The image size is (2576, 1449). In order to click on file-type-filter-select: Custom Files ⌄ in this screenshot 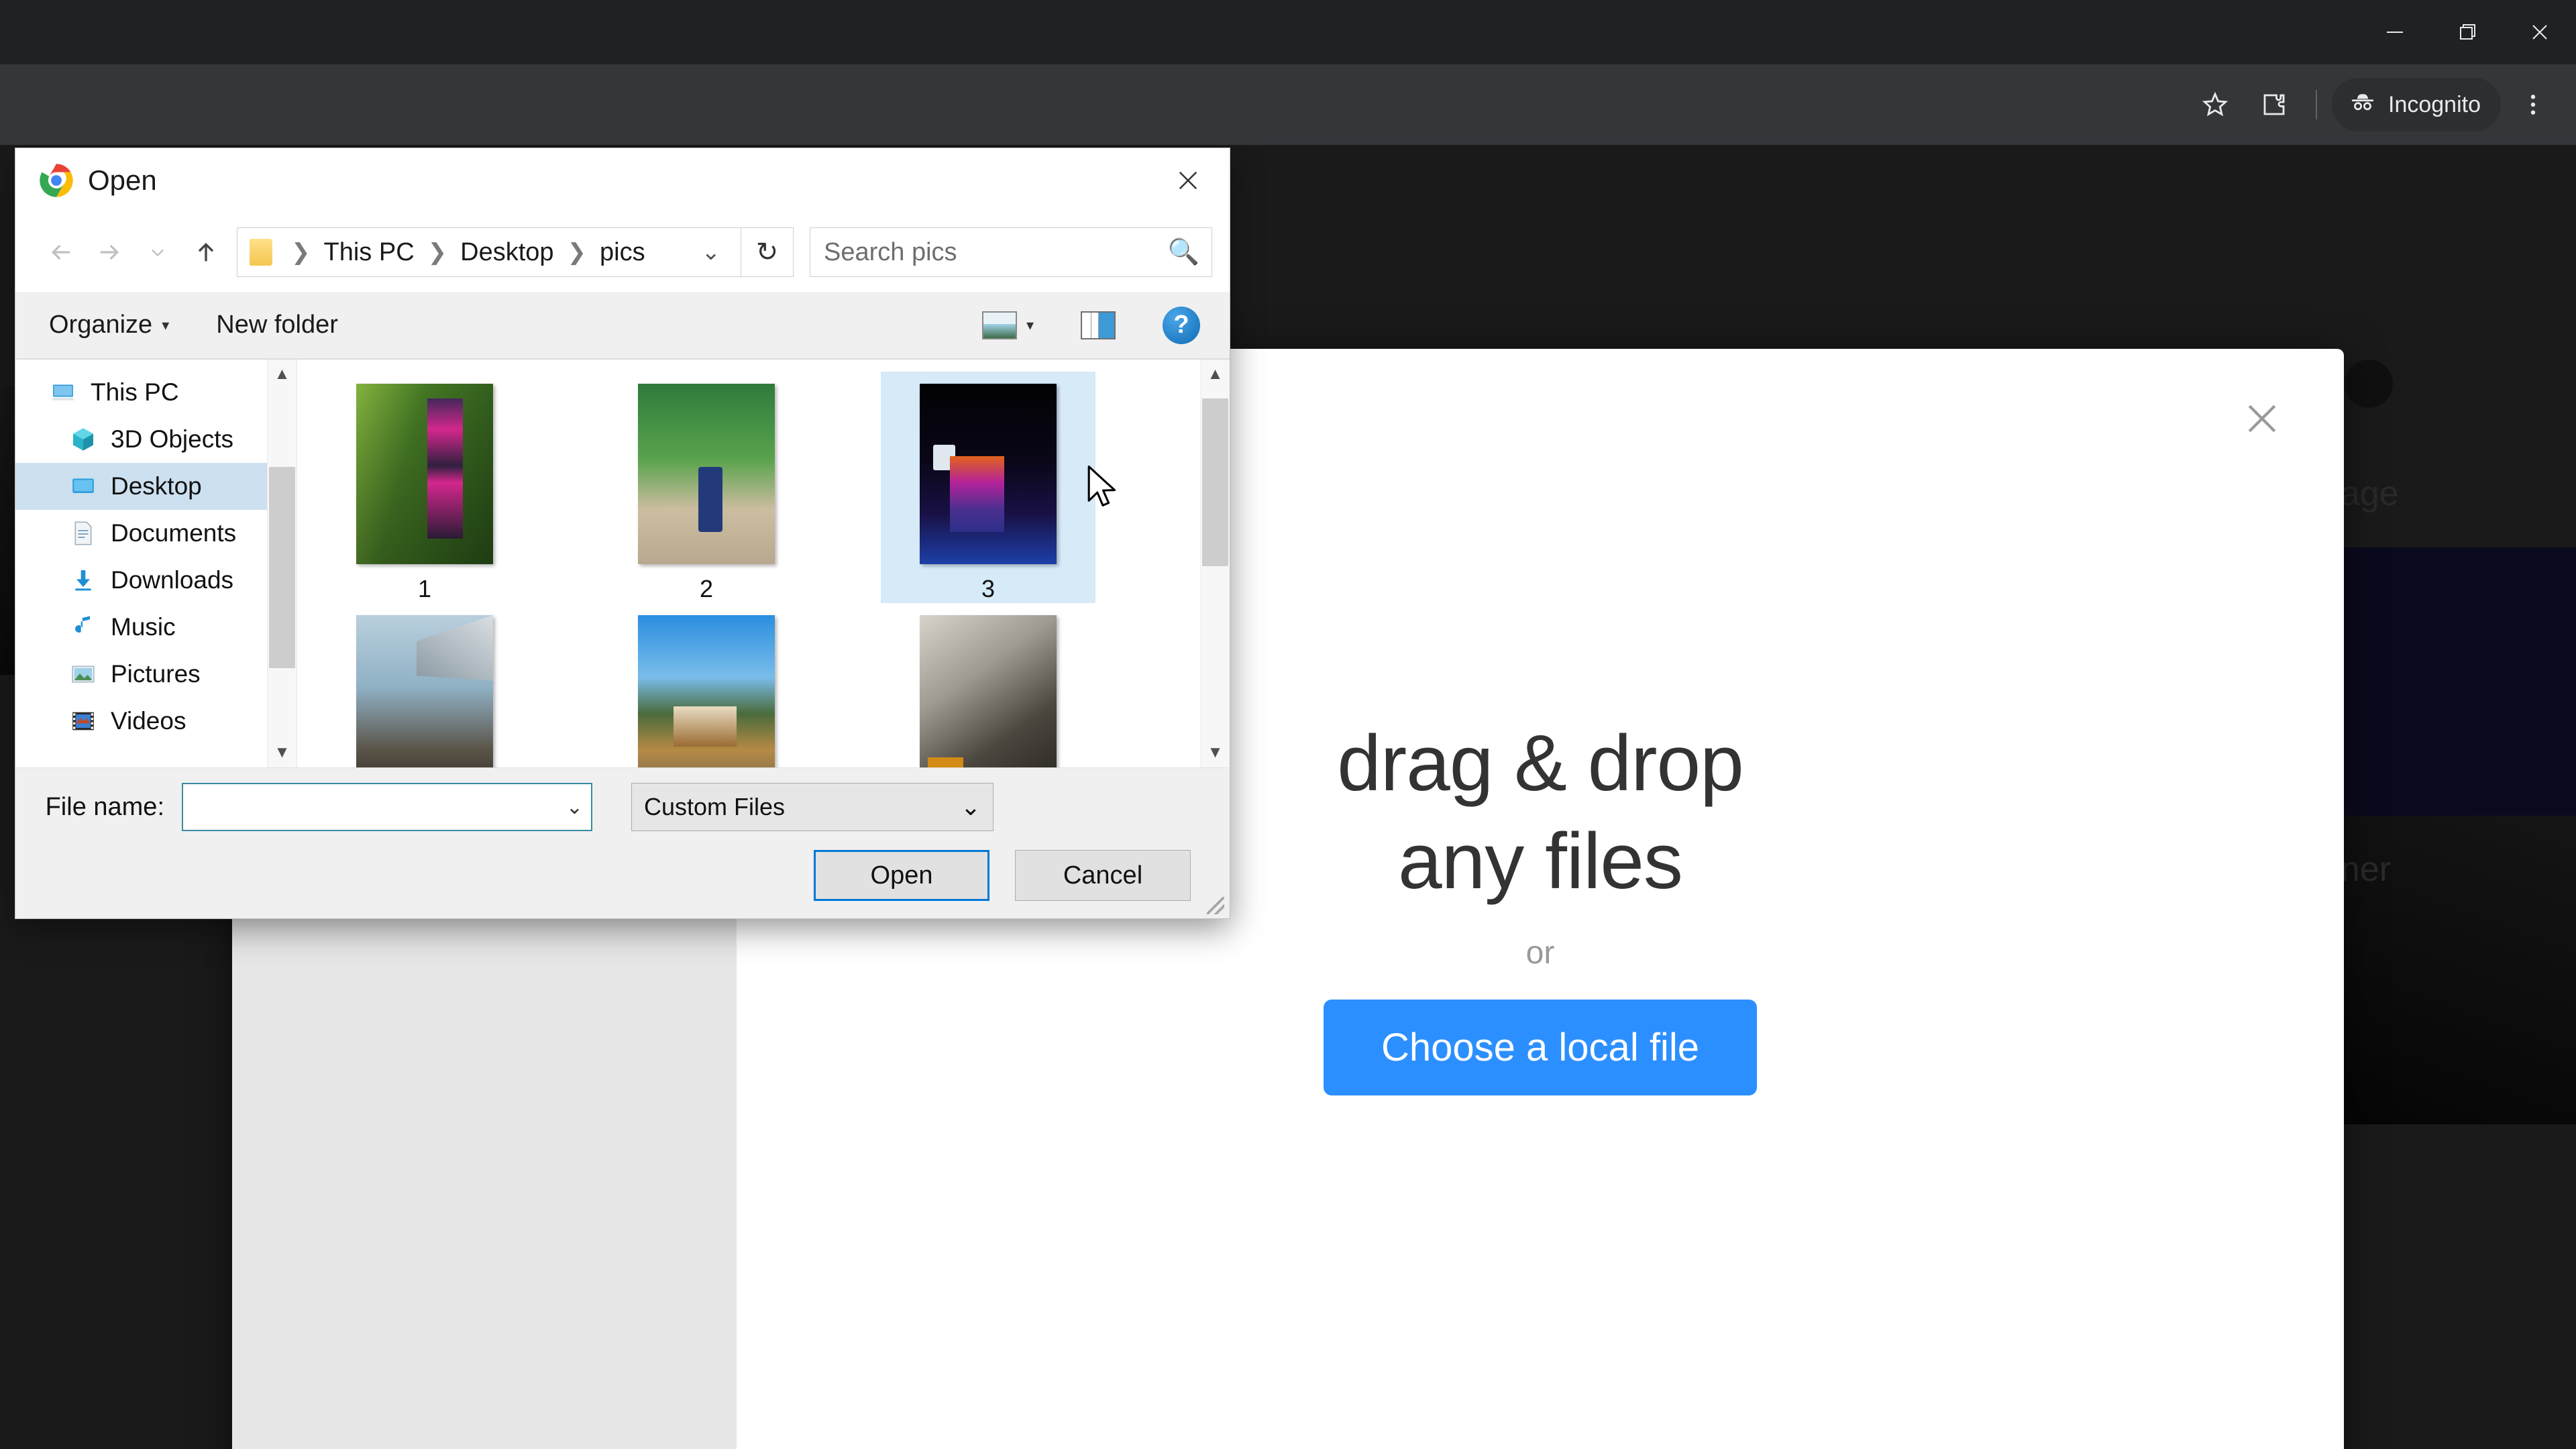, I will do `click(812, 807)`.